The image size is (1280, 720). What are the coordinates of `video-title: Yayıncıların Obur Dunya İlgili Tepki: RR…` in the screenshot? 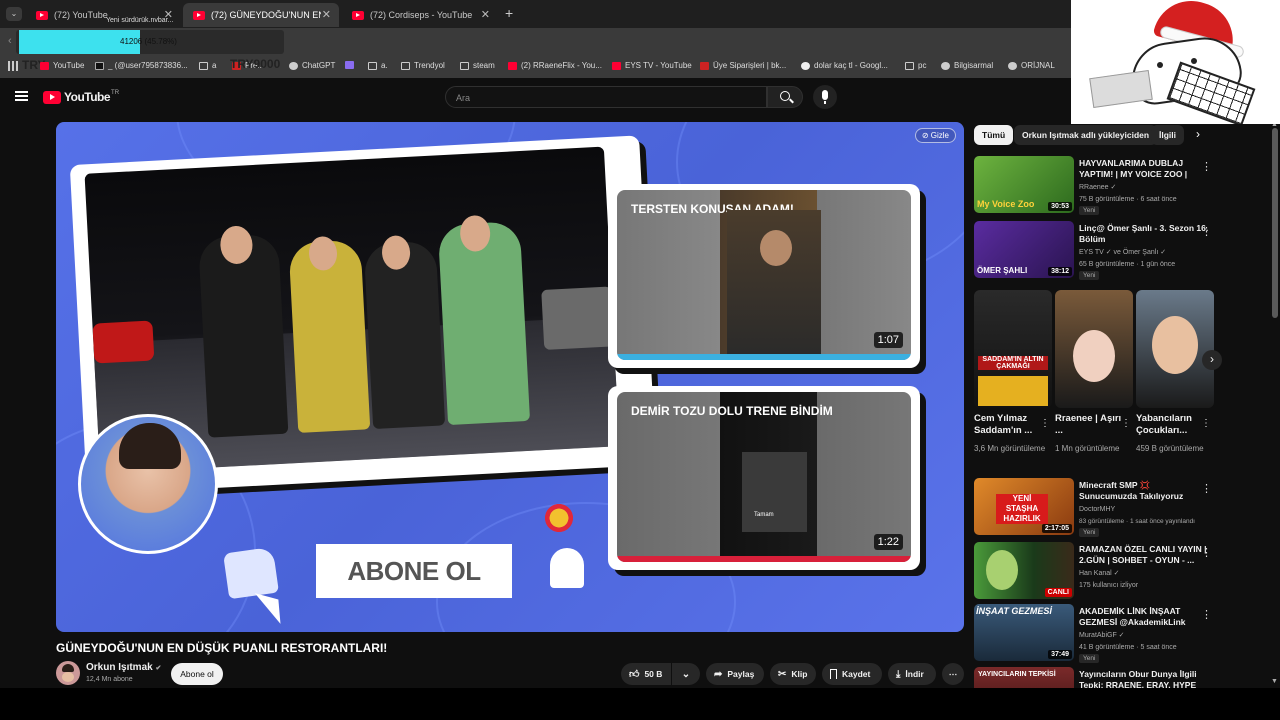 It's located at (1138, 678).